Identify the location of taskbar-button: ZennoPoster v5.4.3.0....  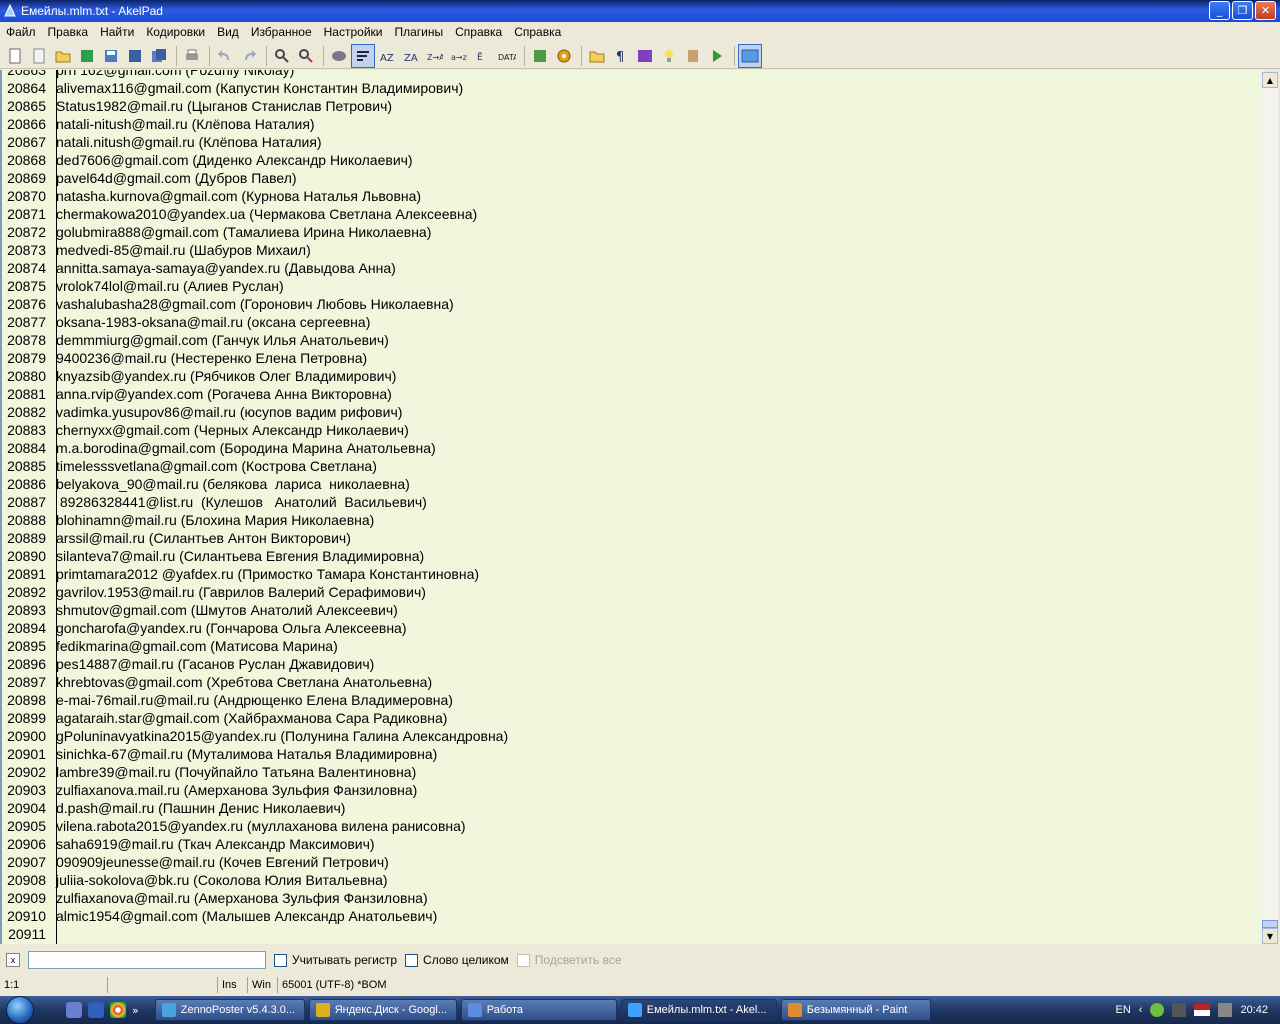
(229, 1010).